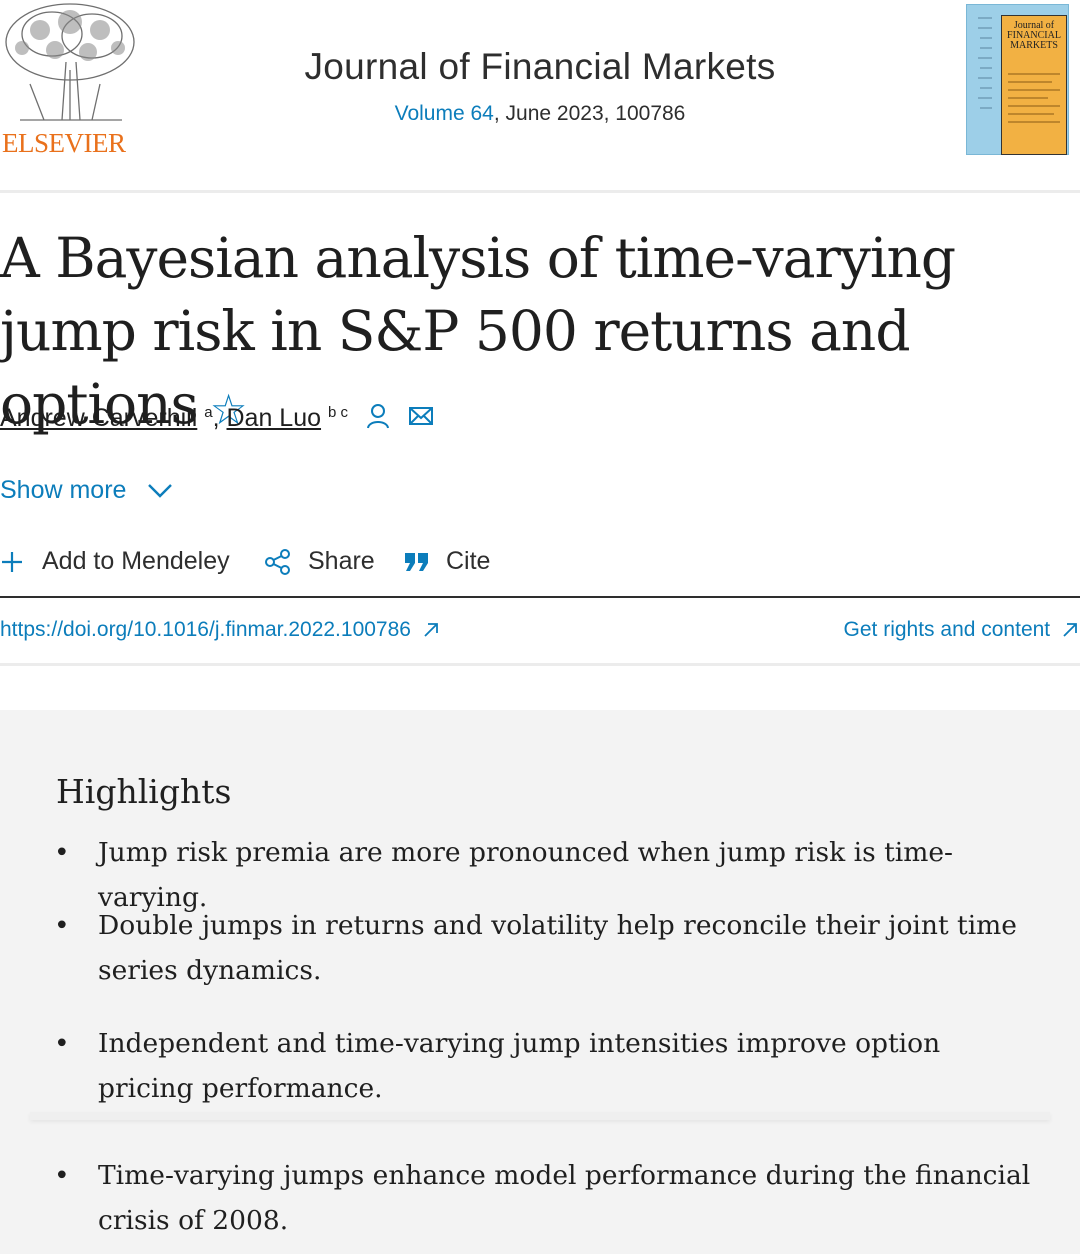  I want to click on share-icon, so click(277, 561).